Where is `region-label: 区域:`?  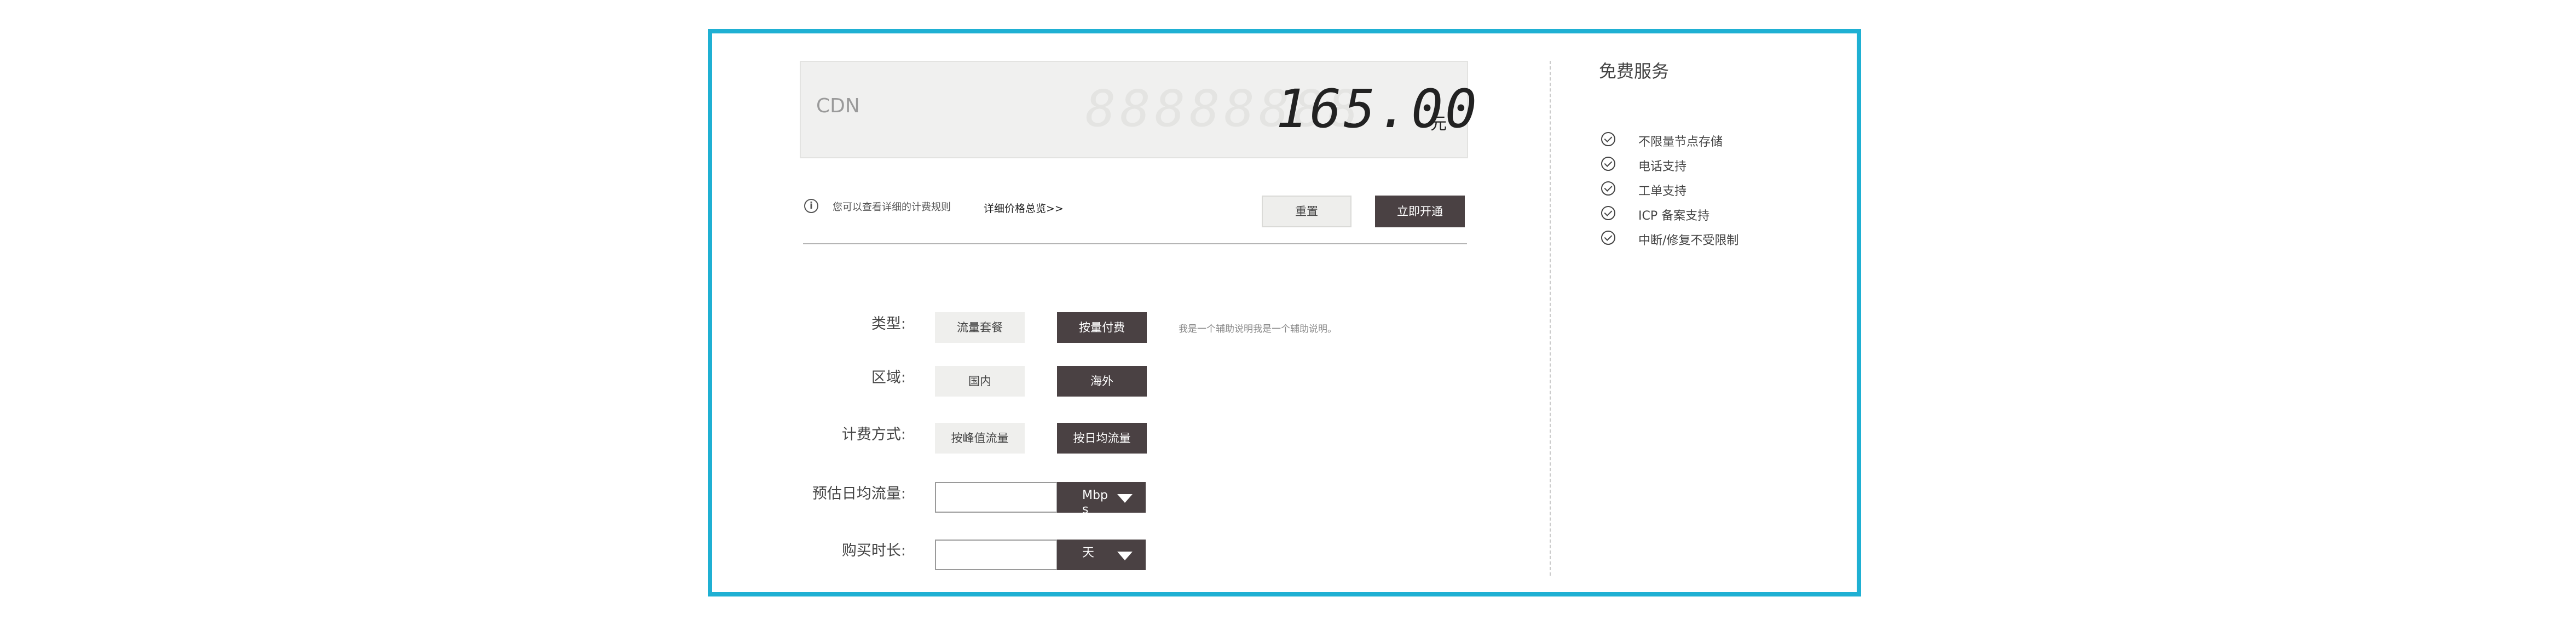
region-label: 区域: is located at coordinates (888, 378).